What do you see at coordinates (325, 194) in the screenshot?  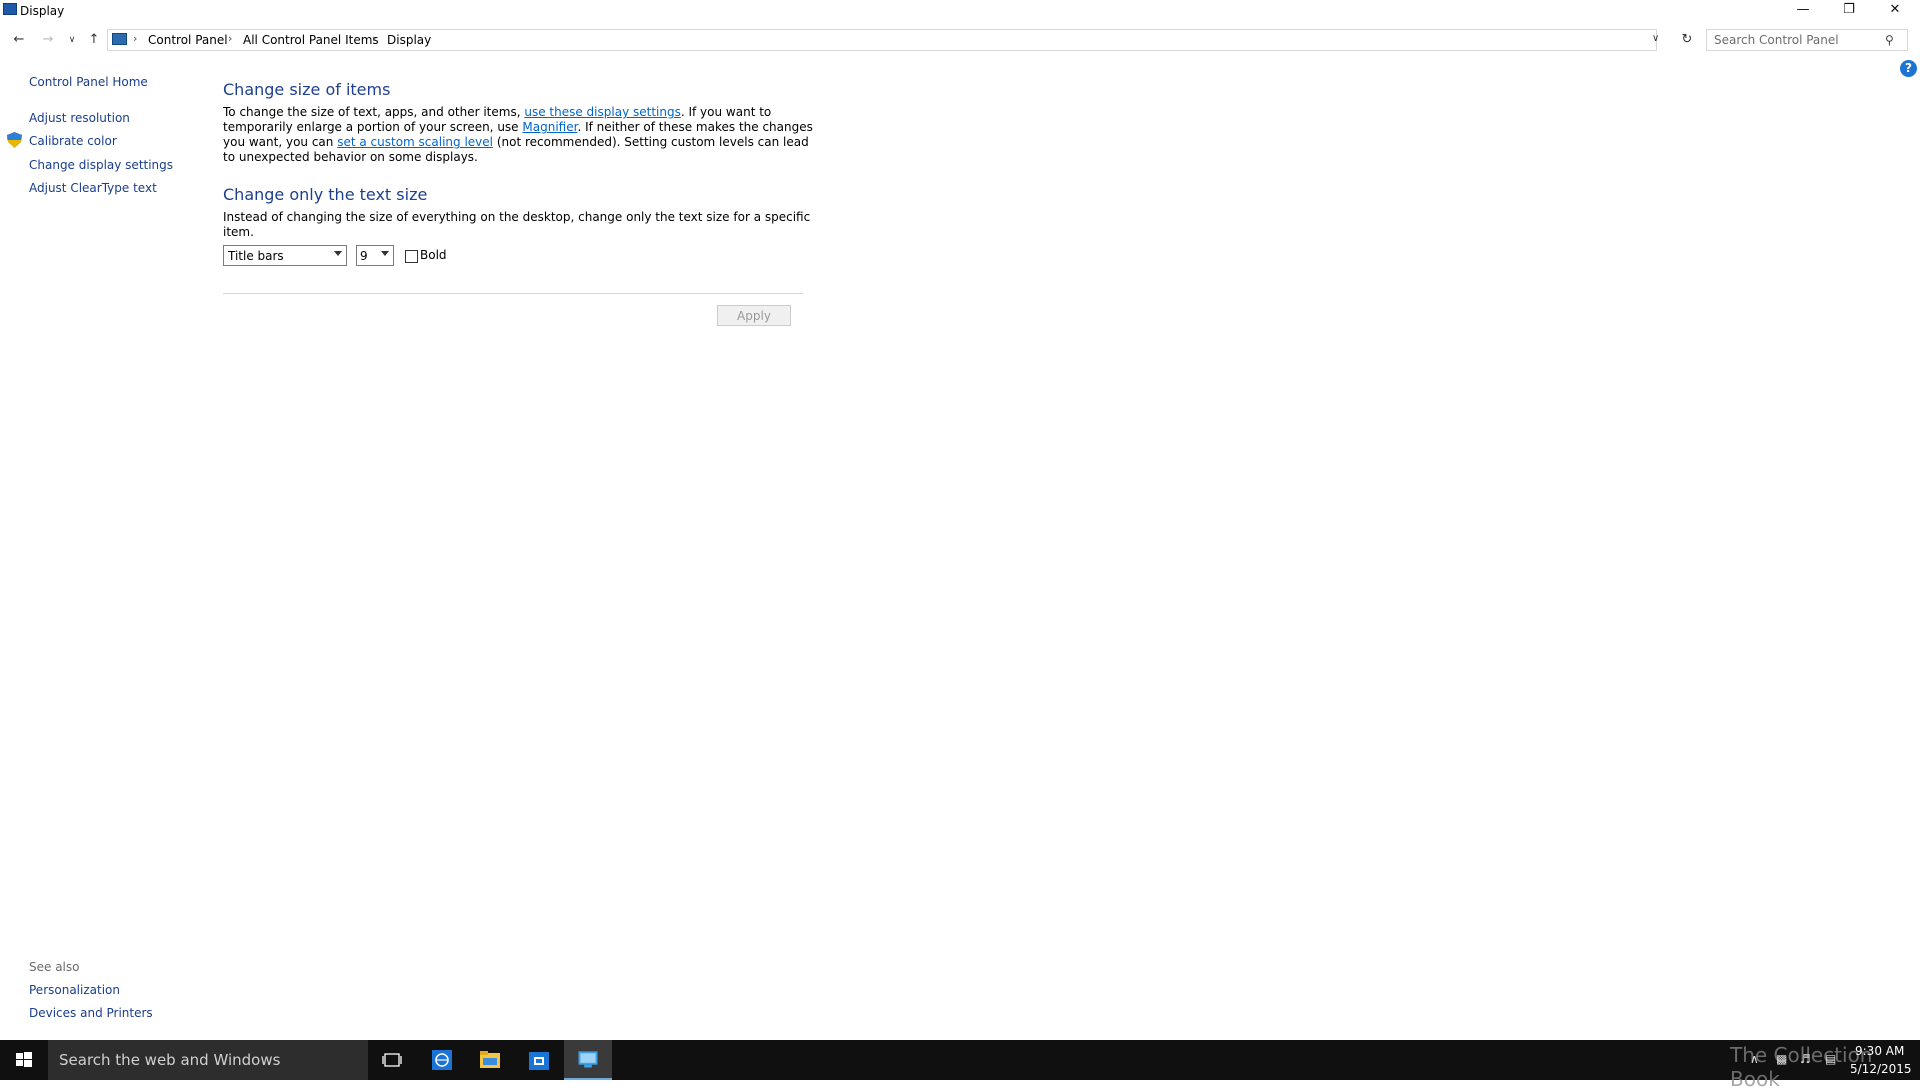 I see `change-text-size-heading: Change only the text size` at bounding box center [325, 194].